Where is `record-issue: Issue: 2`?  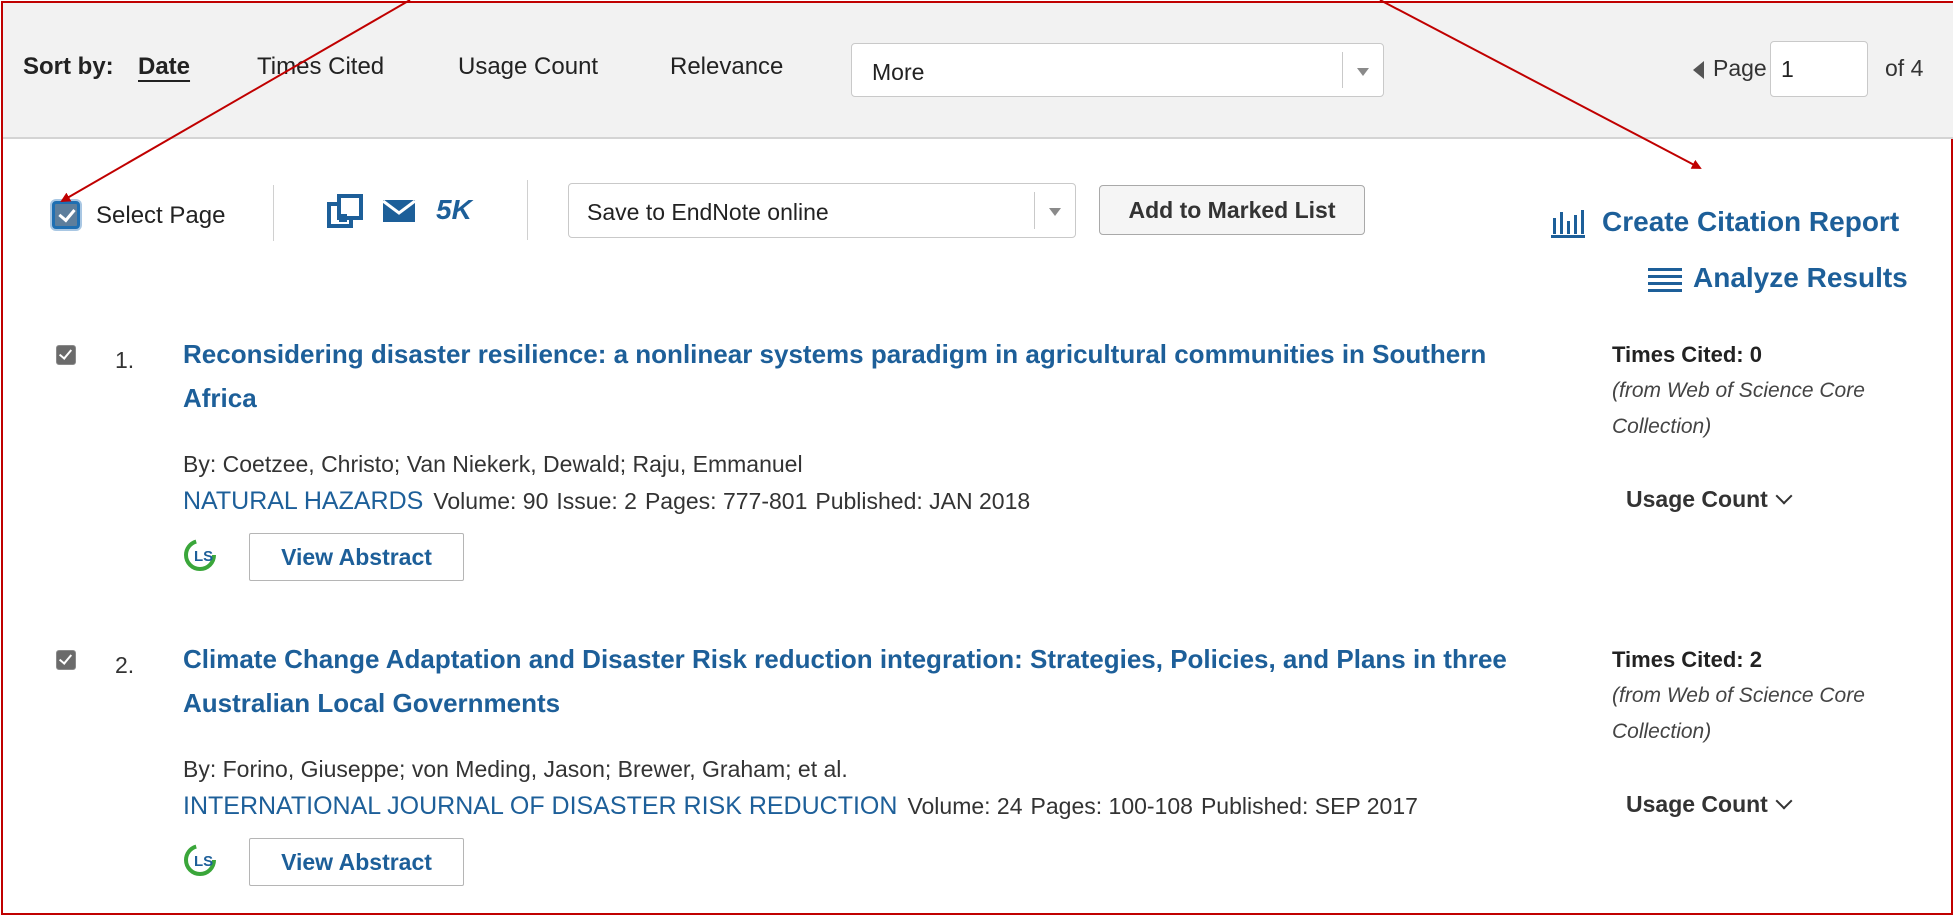
record-issue: Issue: 2 is located at coordinates (596, 501).